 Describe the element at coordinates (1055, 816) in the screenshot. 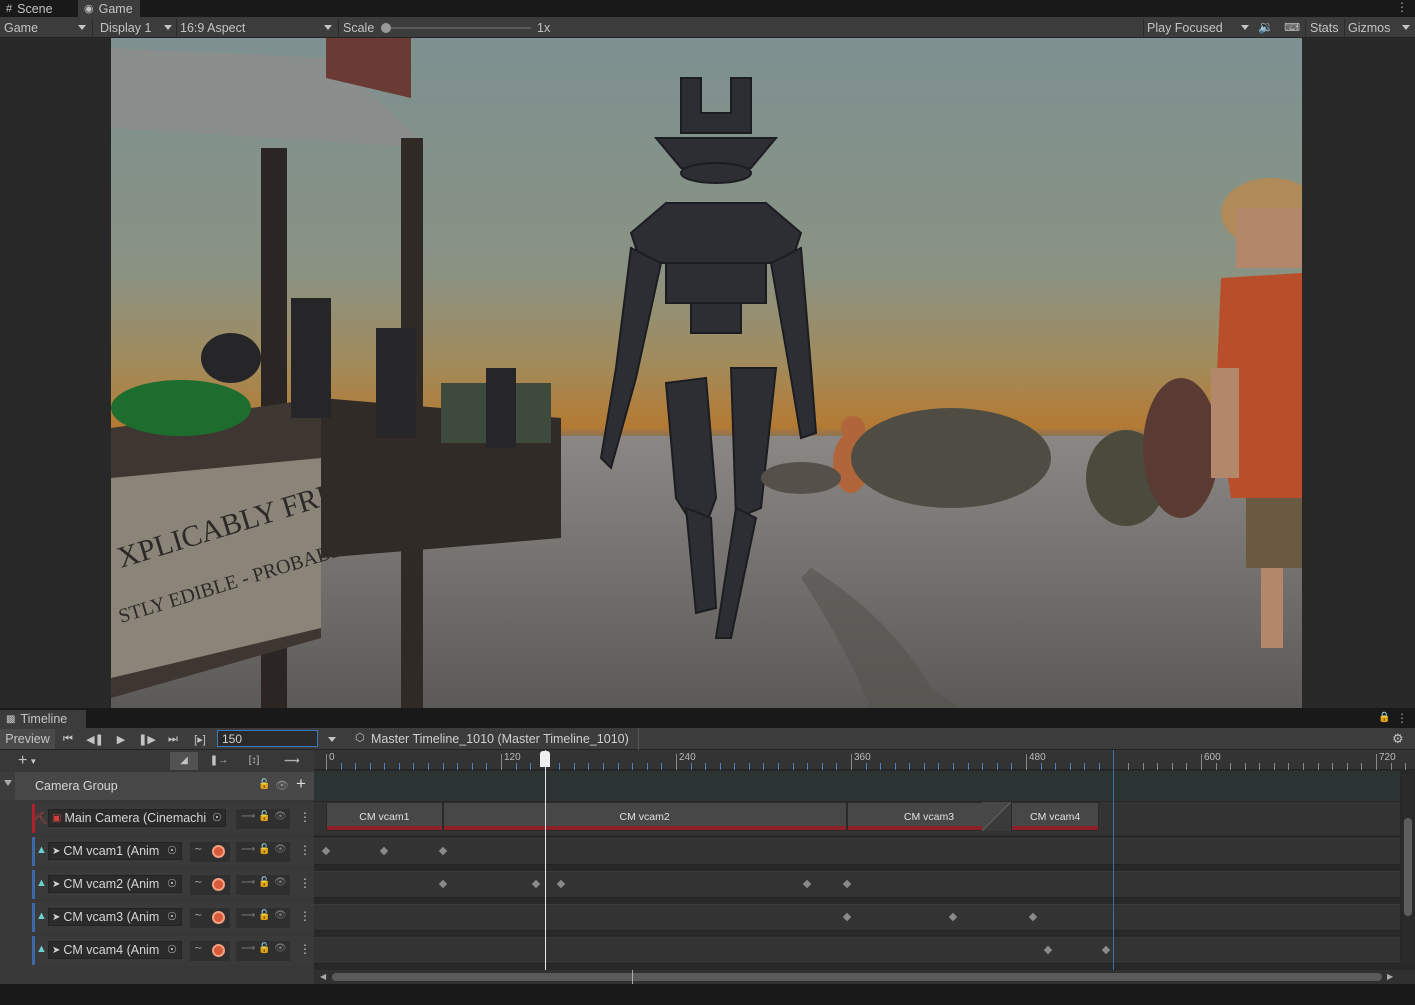

I see `timeline-clip: CM vcam4` at that location.